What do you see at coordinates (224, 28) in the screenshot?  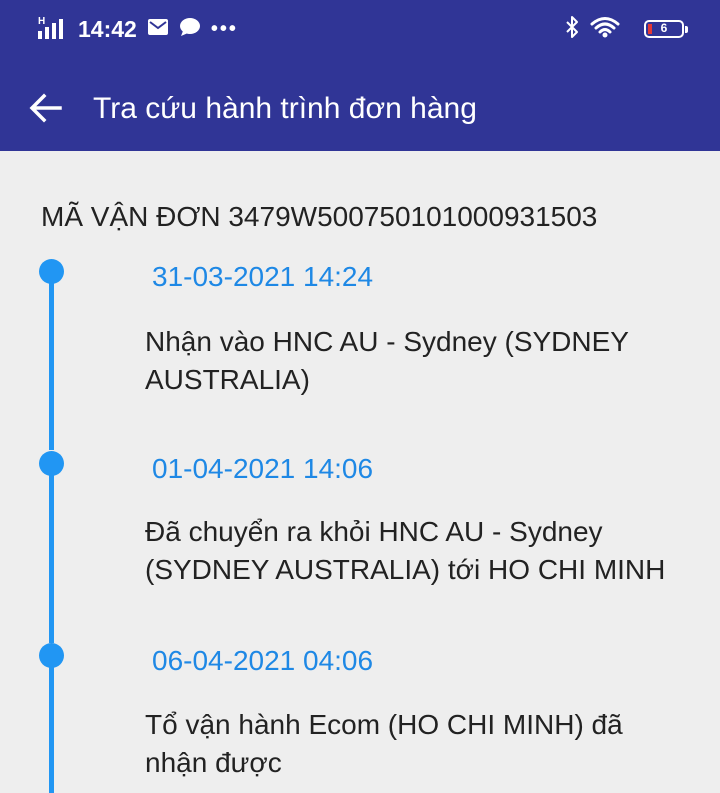 I see `more-notifications-icon: •••` at bounding box center [224, 28].